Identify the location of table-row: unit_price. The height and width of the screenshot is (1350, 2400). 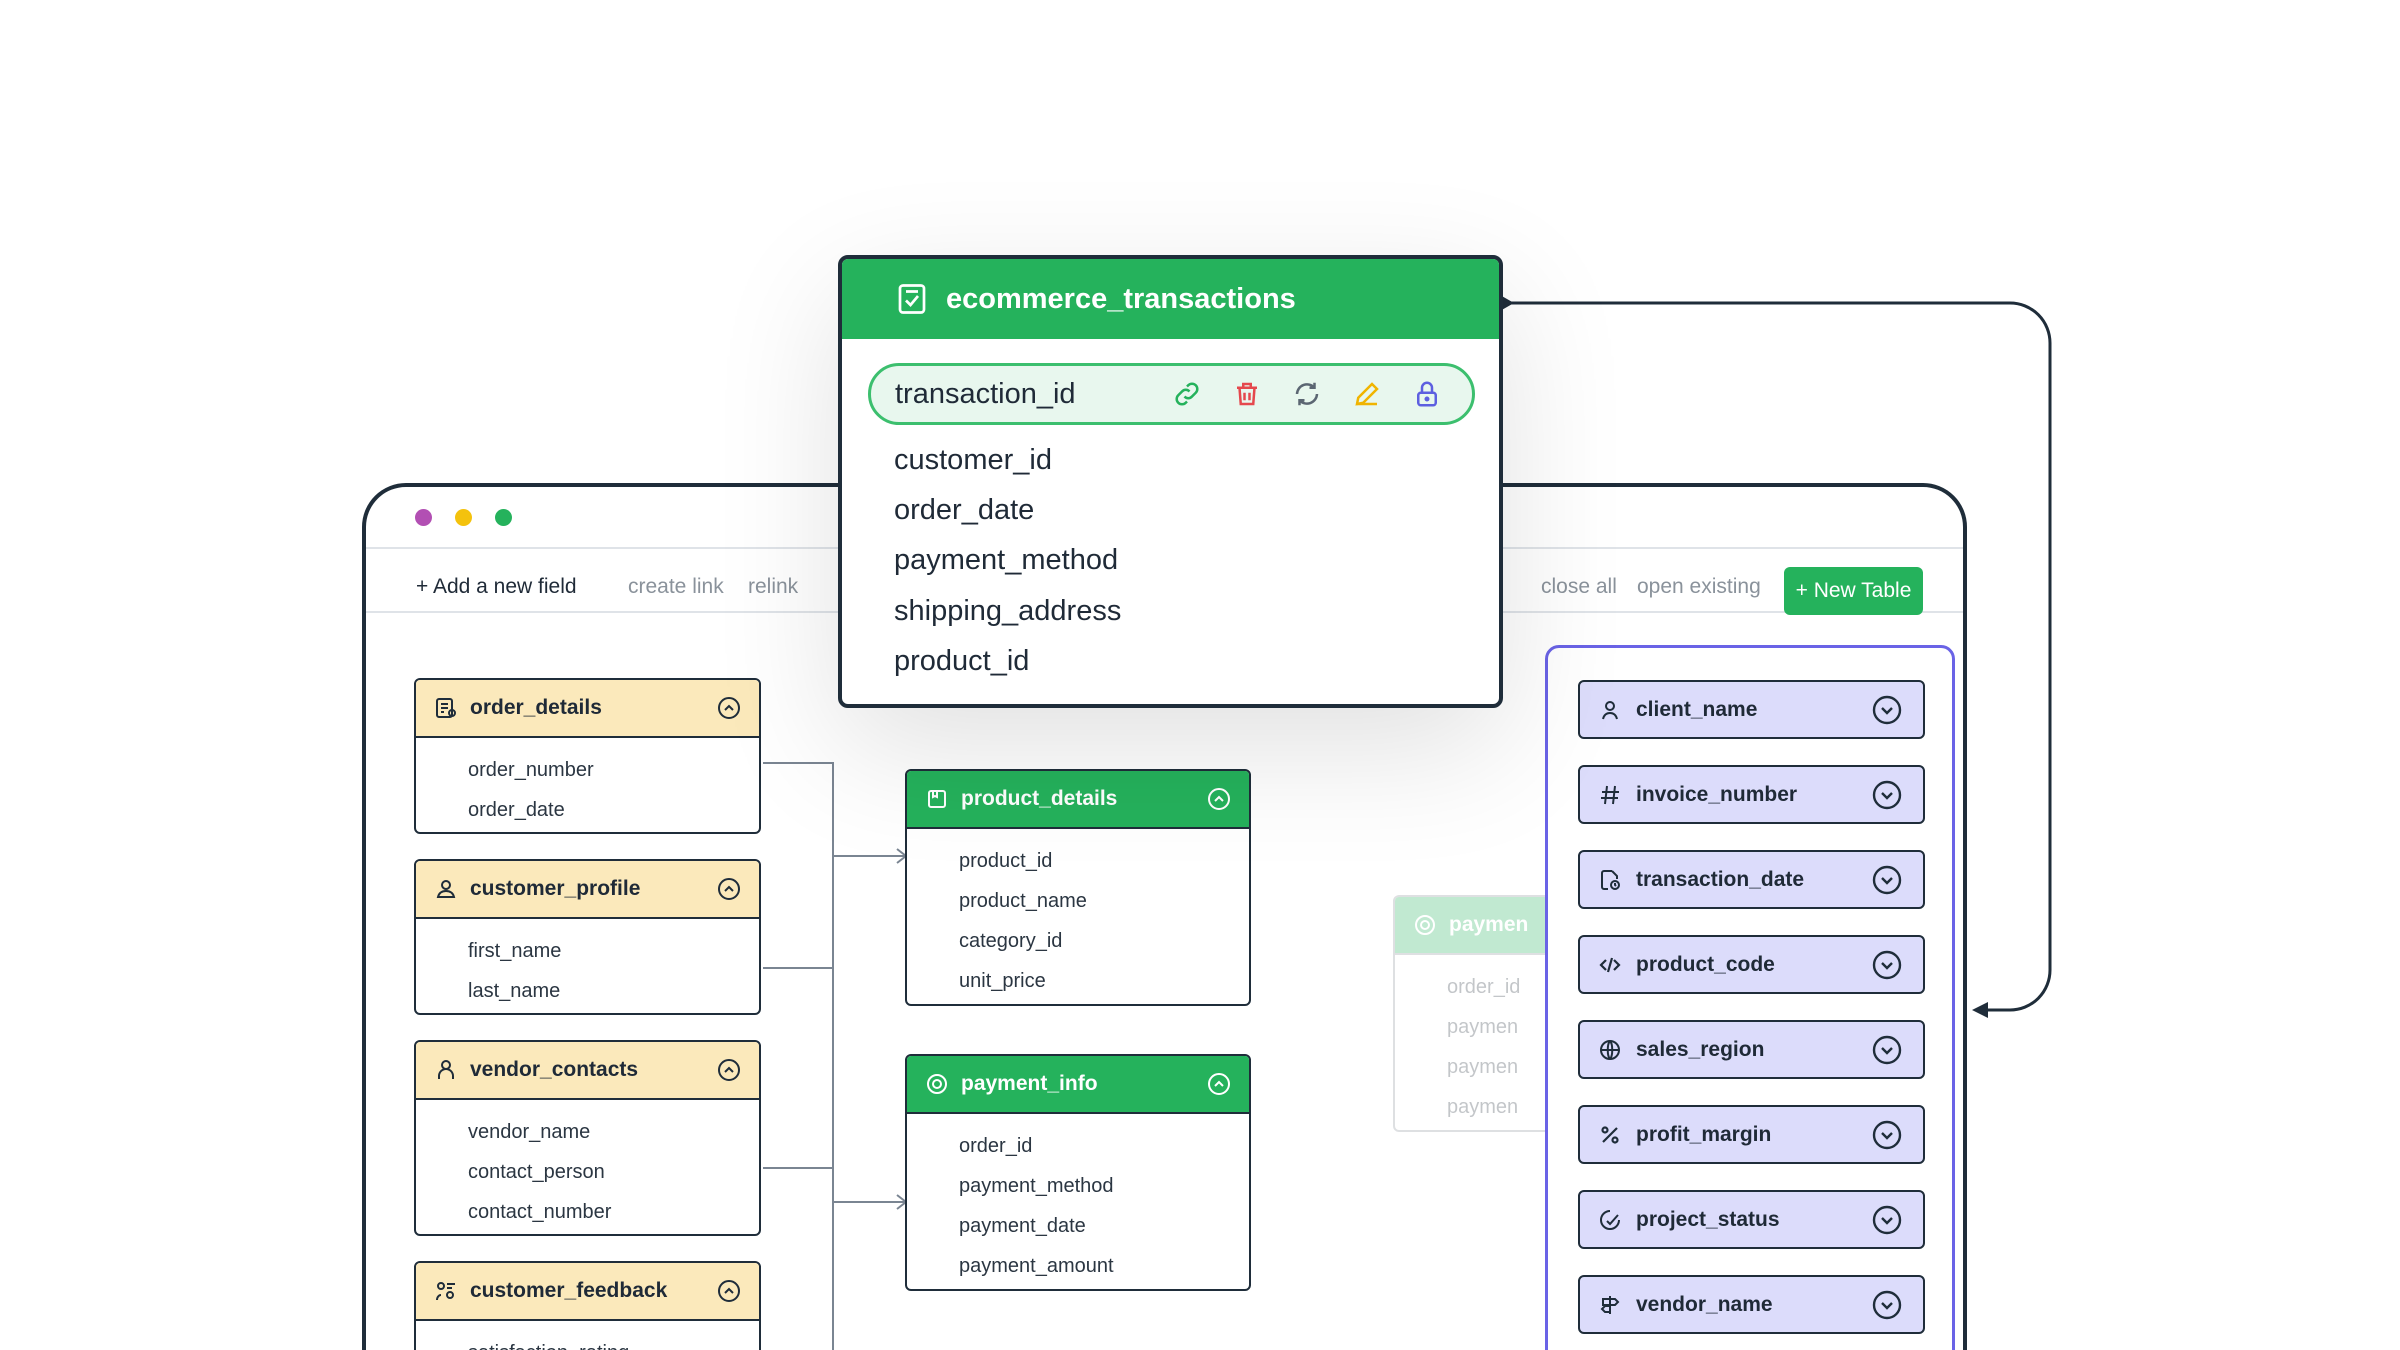
(1078, 981).